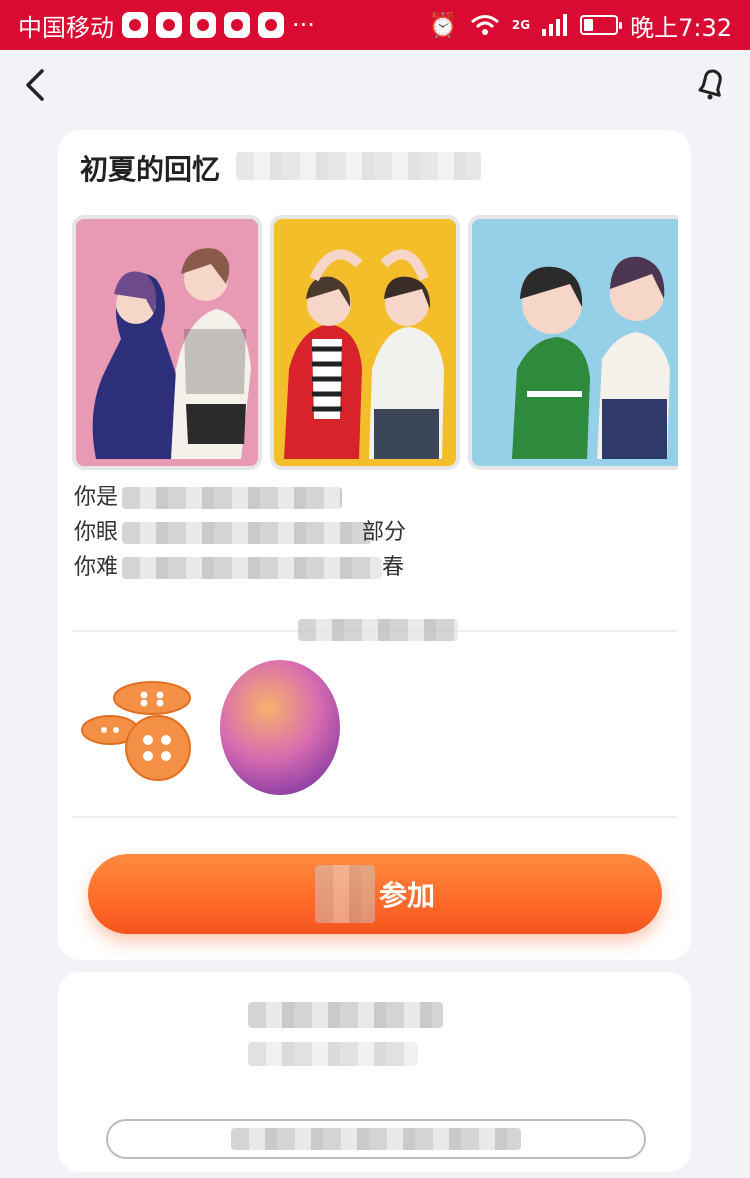 Image resolution: width=750 pixels, height=1178 pixels. I want to click on event-description: 你是 你眼 部分 你难 春, so click(334, 532).